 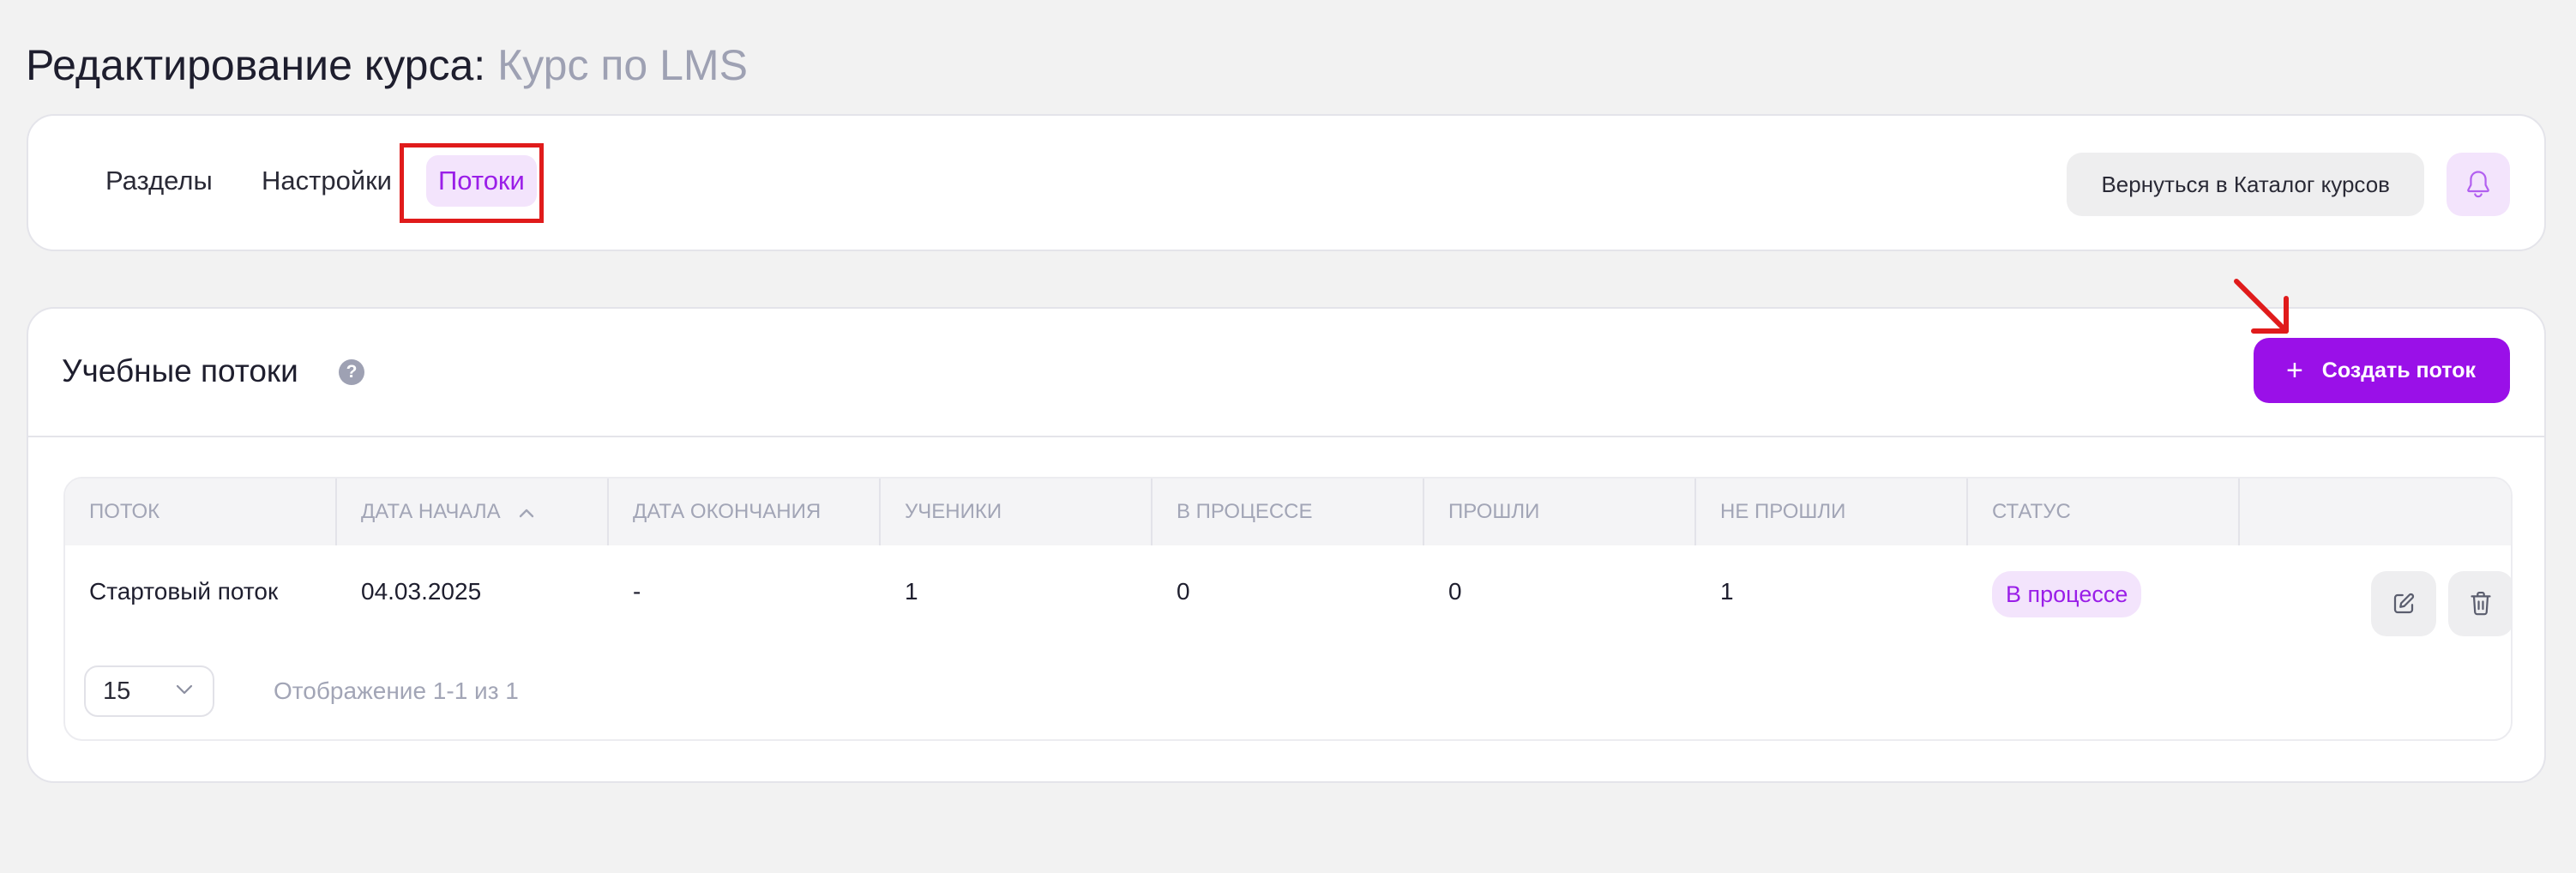 I want to click on column-header-start-date: ДАТА НАЧАЛА, so click(x=473, y=512).